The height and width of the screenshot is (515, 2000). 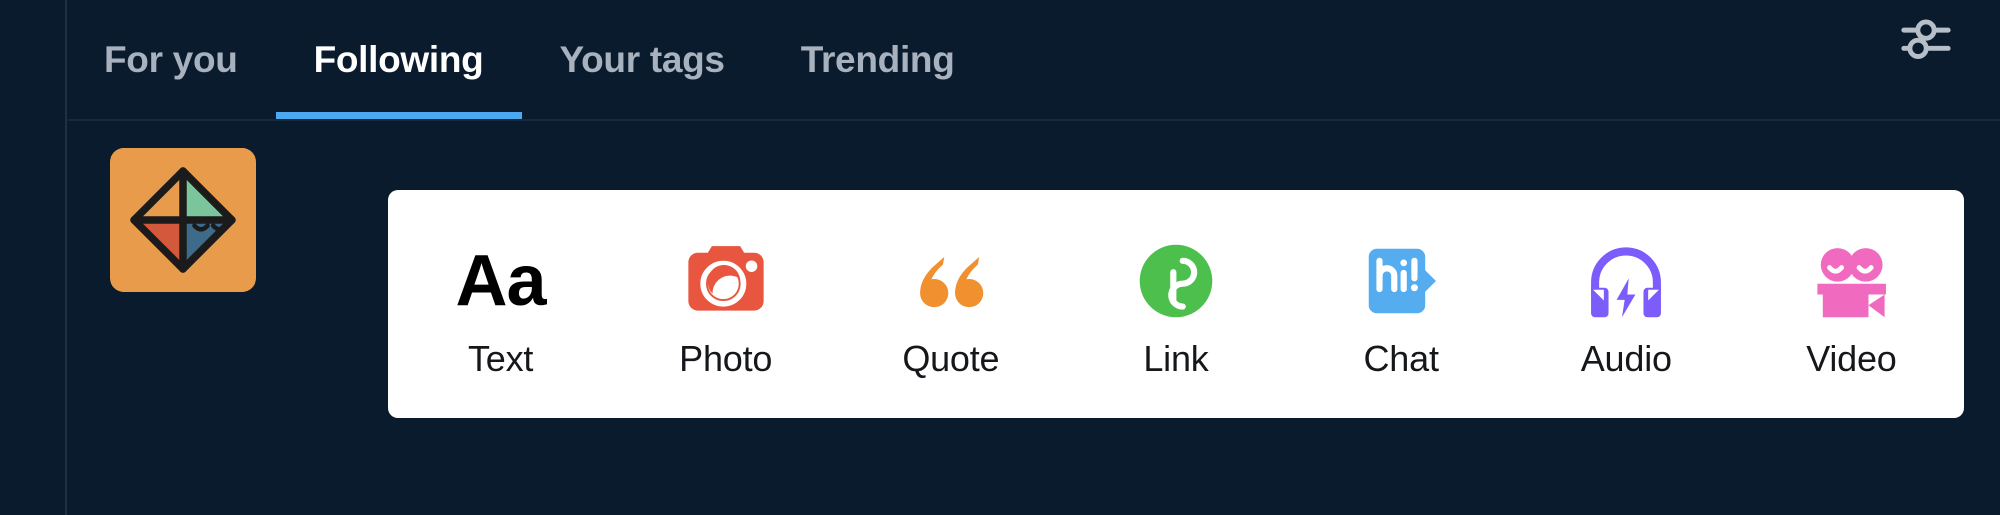 I want to click on post-type-label: Quote, so click(x=951, y=358).